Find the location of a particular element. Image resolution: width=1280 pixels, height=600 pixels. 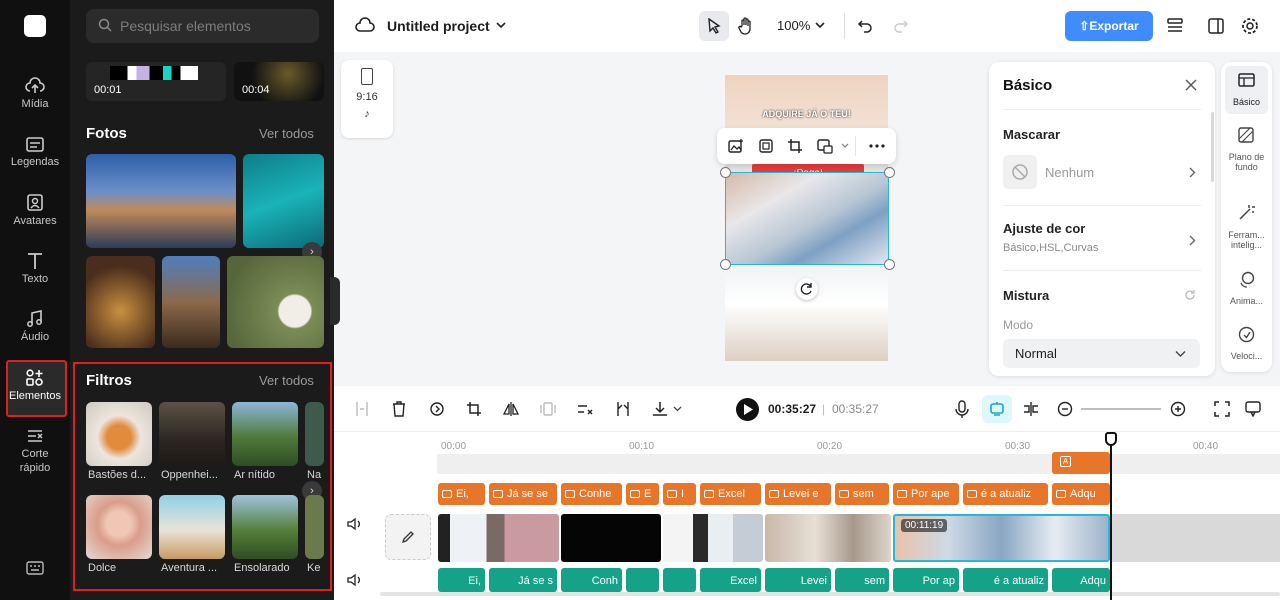

mask-none-swatch is located at coordinates (1020, 172).